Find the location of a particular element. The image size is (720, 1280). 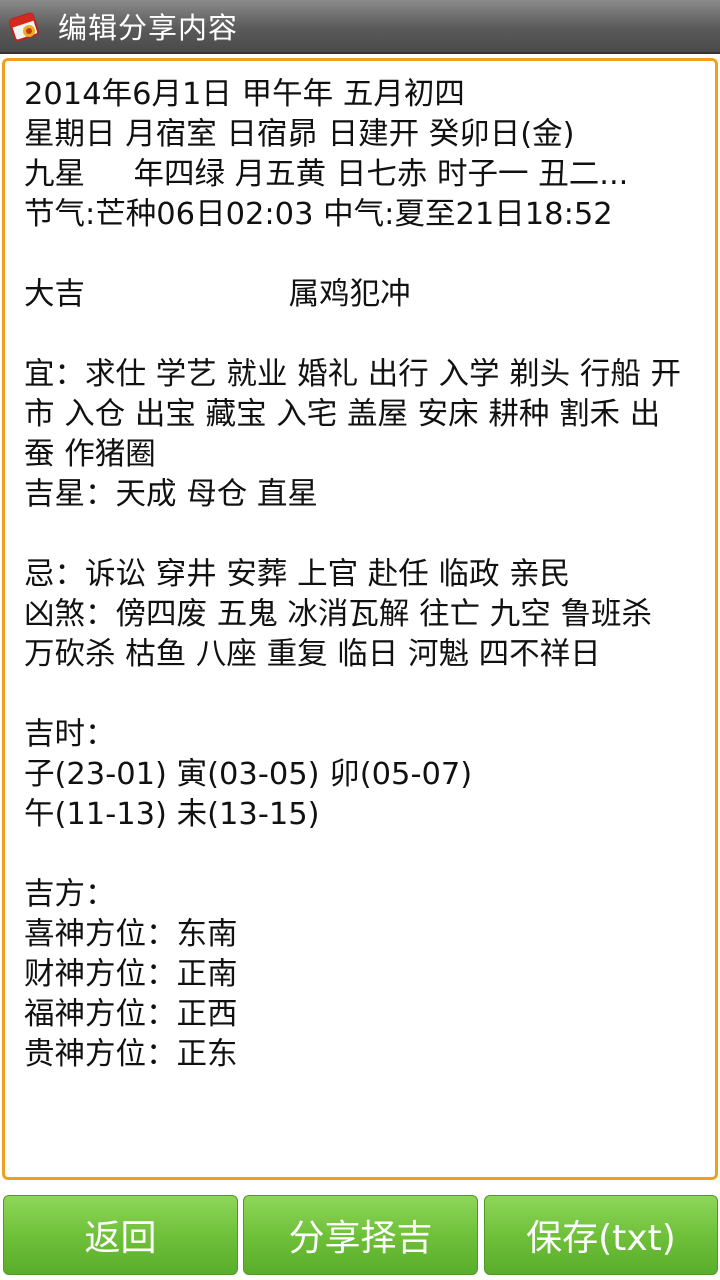

share-button: 分享择吉 is located at coordinates (360, 1235).